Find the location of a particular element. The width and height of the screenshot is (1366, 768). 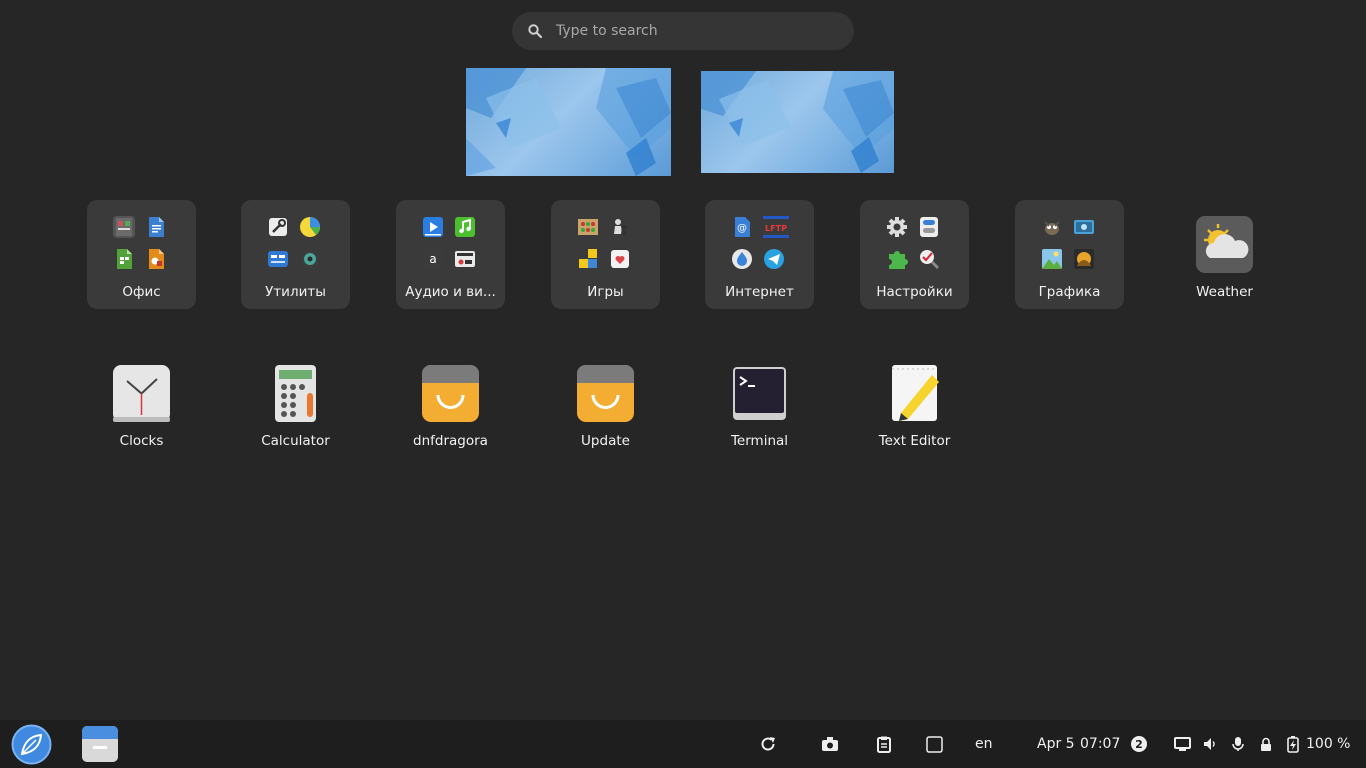

app-label: Clocks is located at coordinates (141, 441).